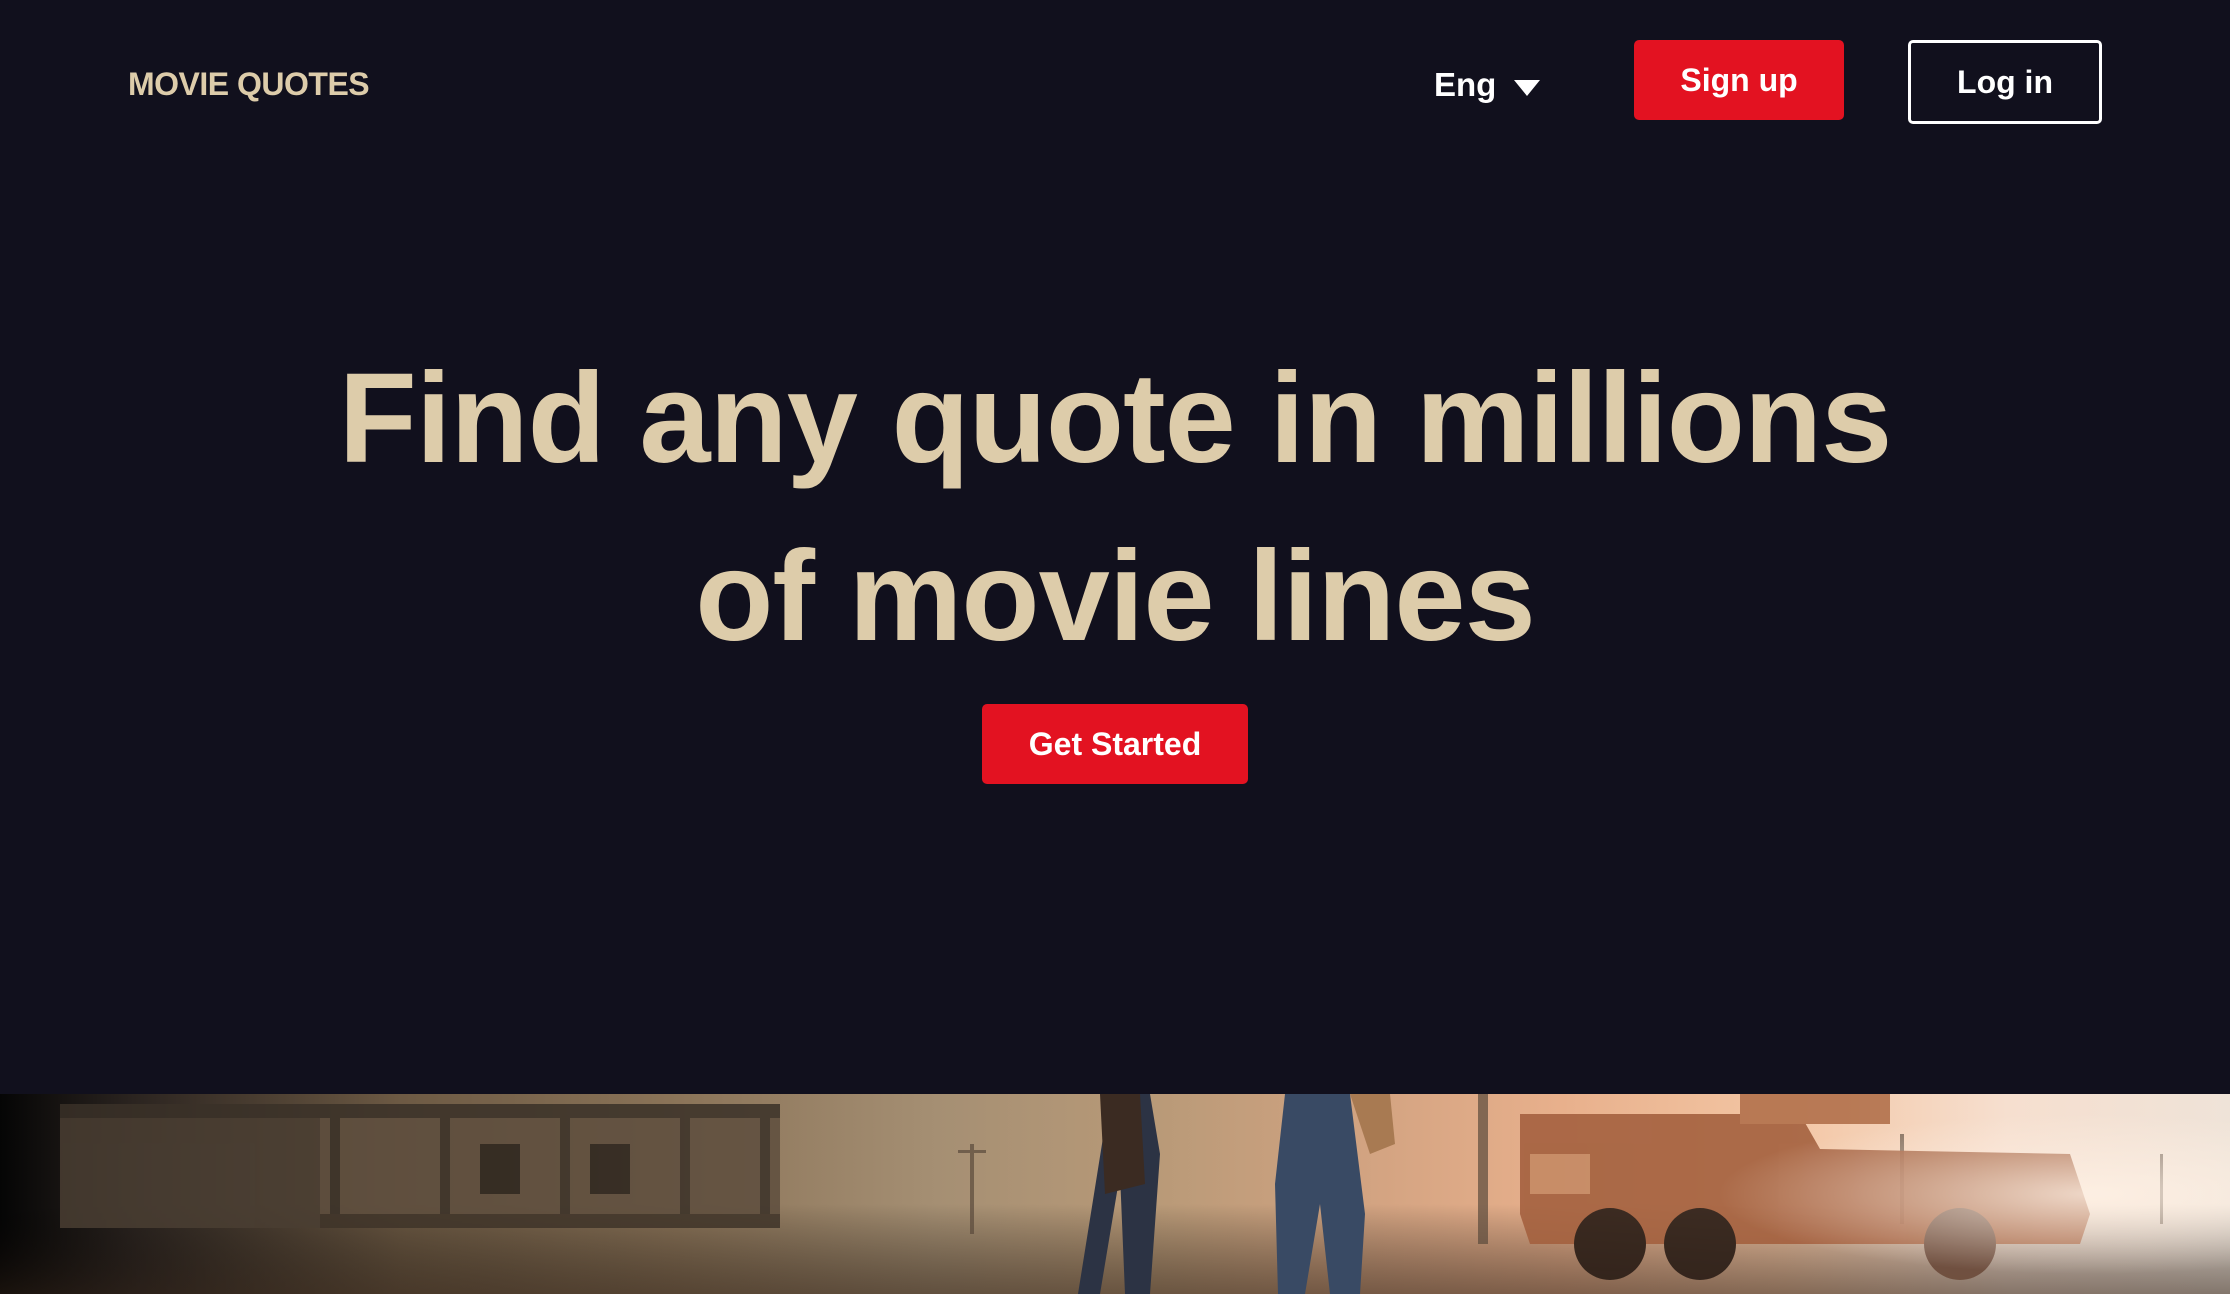 The image size is (2230, 1294). I want to click on hero-title-line-2: of movie lines, so click(1115, 596).